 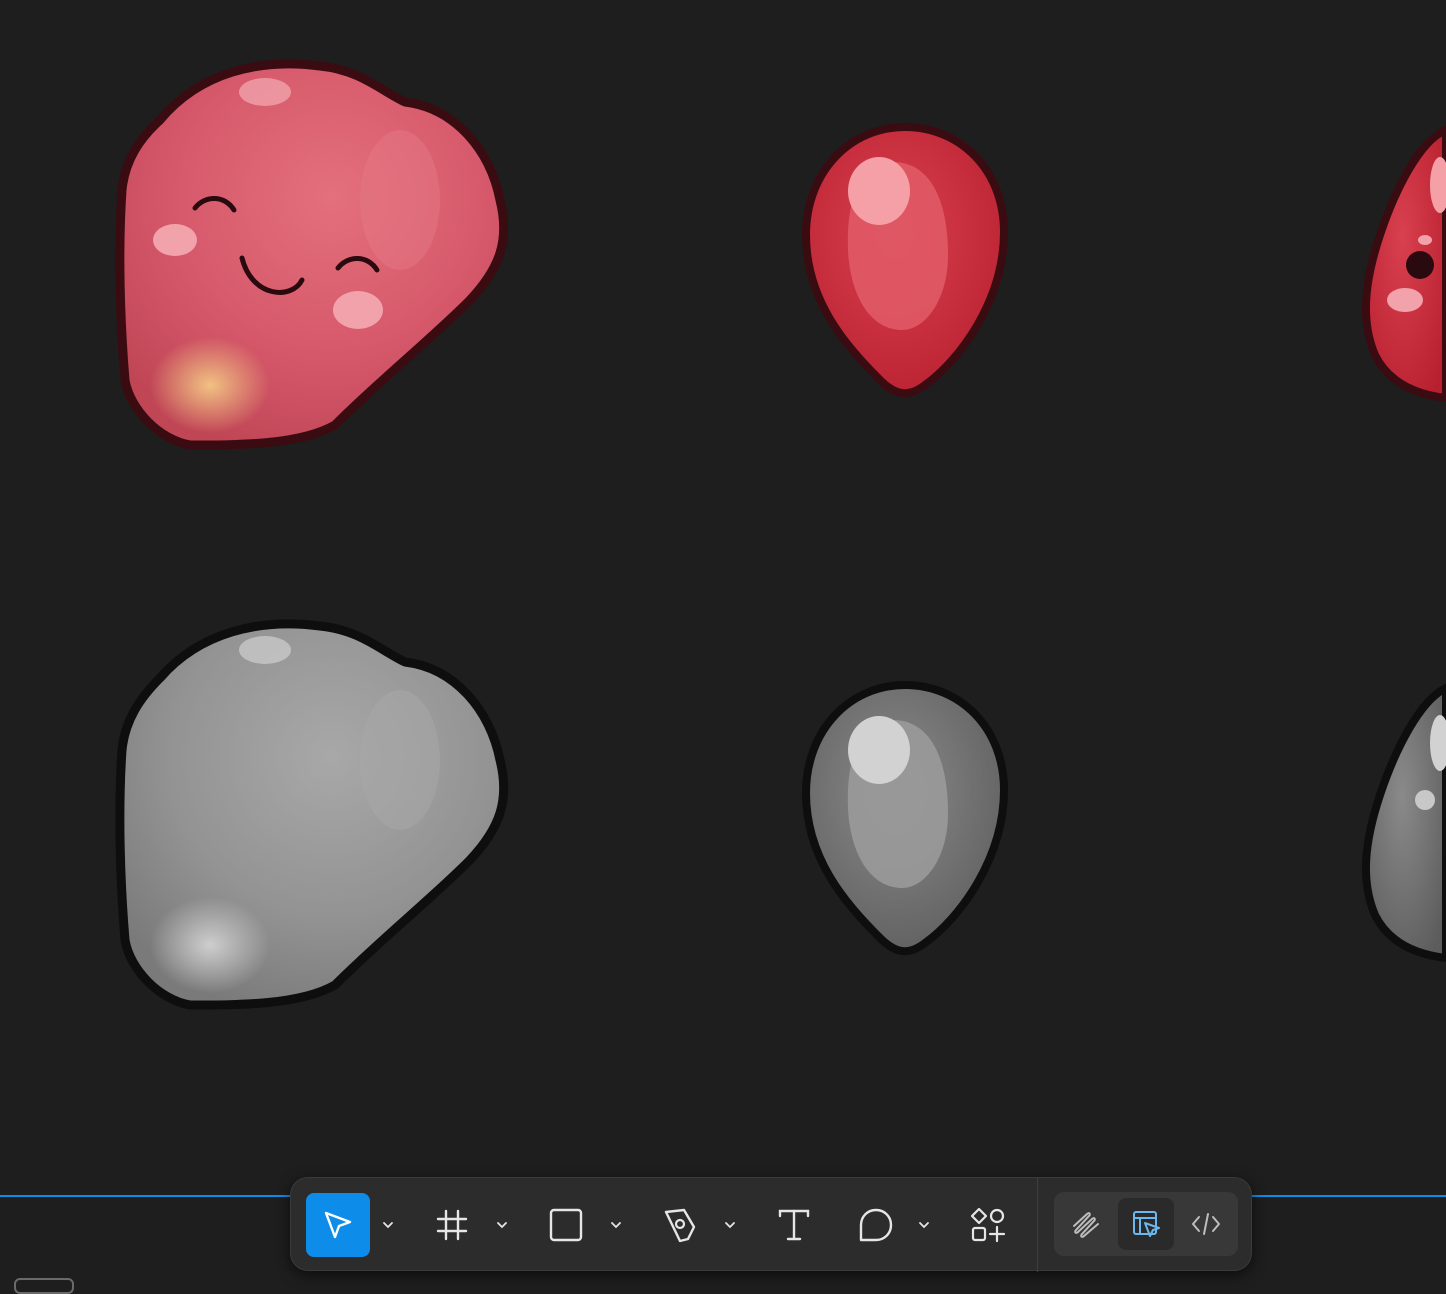 I want to click on draw-mode-button, so click(x=1086, y=1224).